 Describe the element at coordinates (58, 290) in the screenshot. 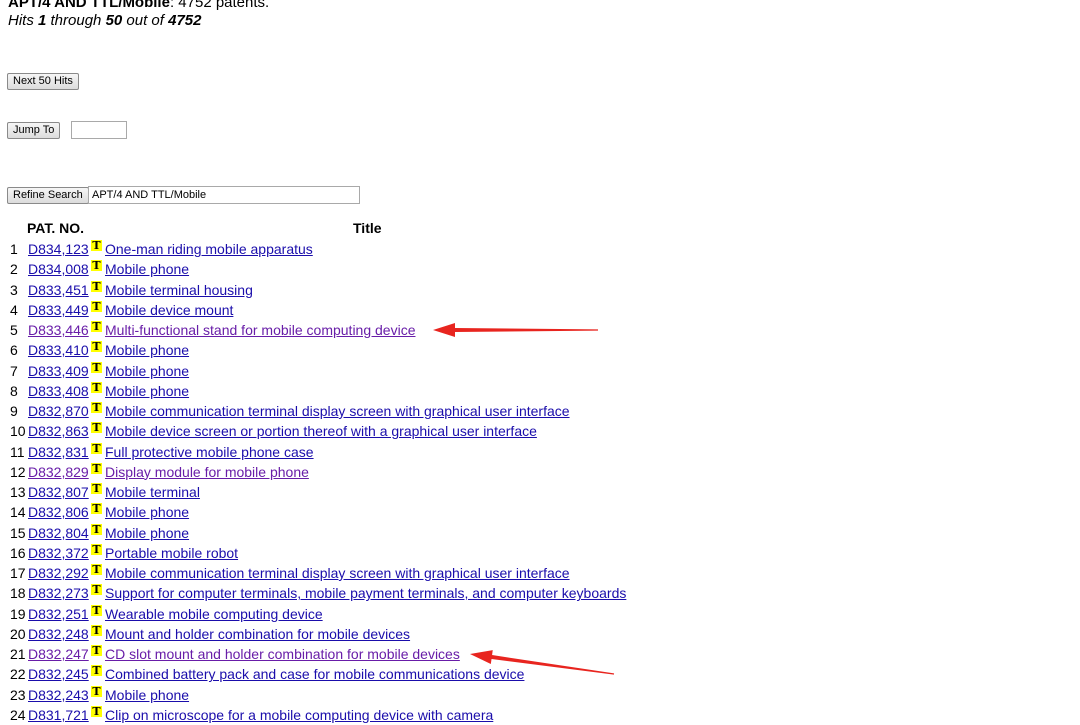

I see `patent-number-link: D833,451` at that location.